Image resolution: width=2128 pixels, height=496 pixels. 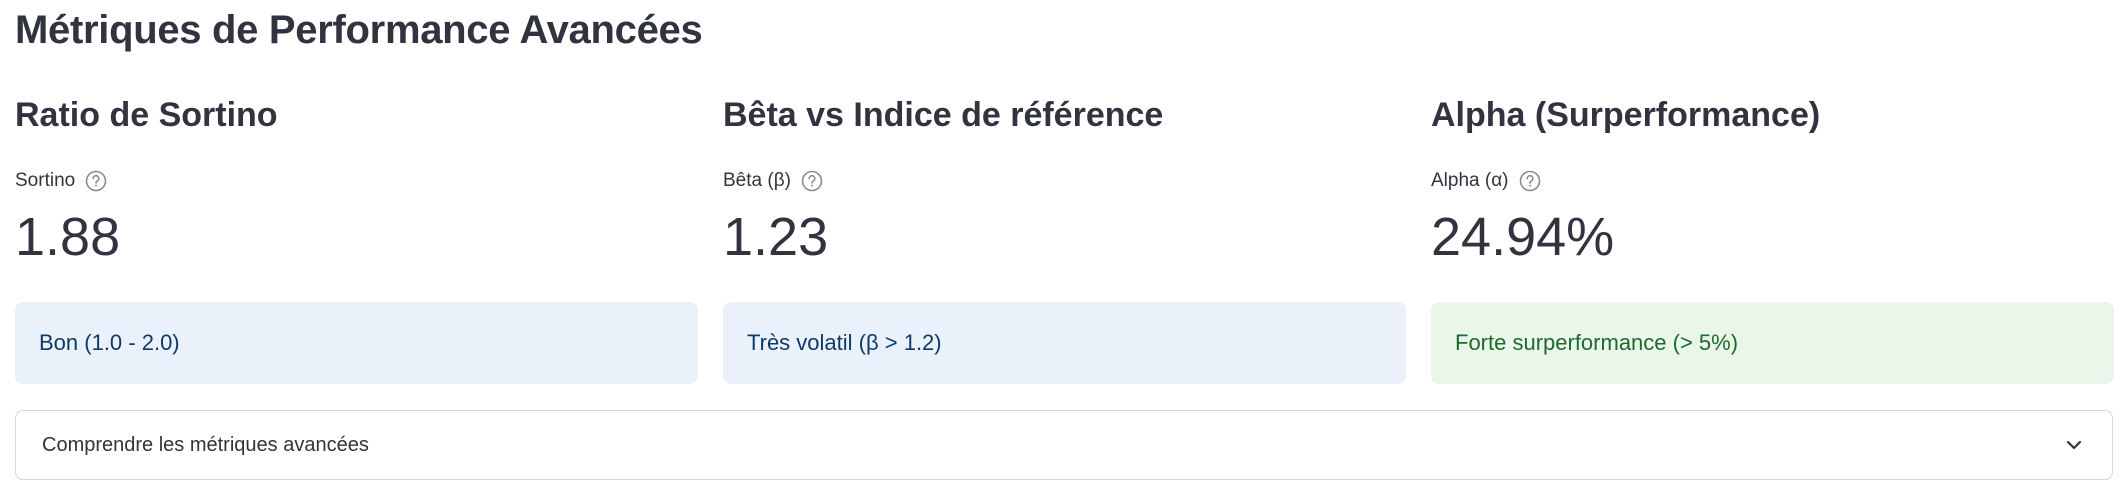 I want to click on alert-text: Bon (1.0 - 2.0), so click(x=109, y=342).